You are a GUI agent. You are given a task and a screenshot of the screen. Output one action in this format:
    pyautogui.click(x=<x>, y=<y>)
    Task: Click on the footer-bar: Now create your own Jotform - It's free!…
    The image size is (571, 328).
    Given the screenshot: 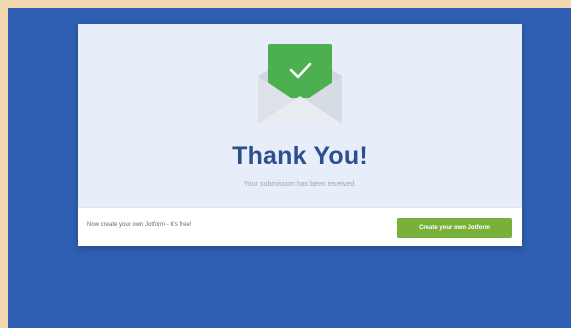 What is the action you would take?
    pyautogui.click(x=300, y=226)
    